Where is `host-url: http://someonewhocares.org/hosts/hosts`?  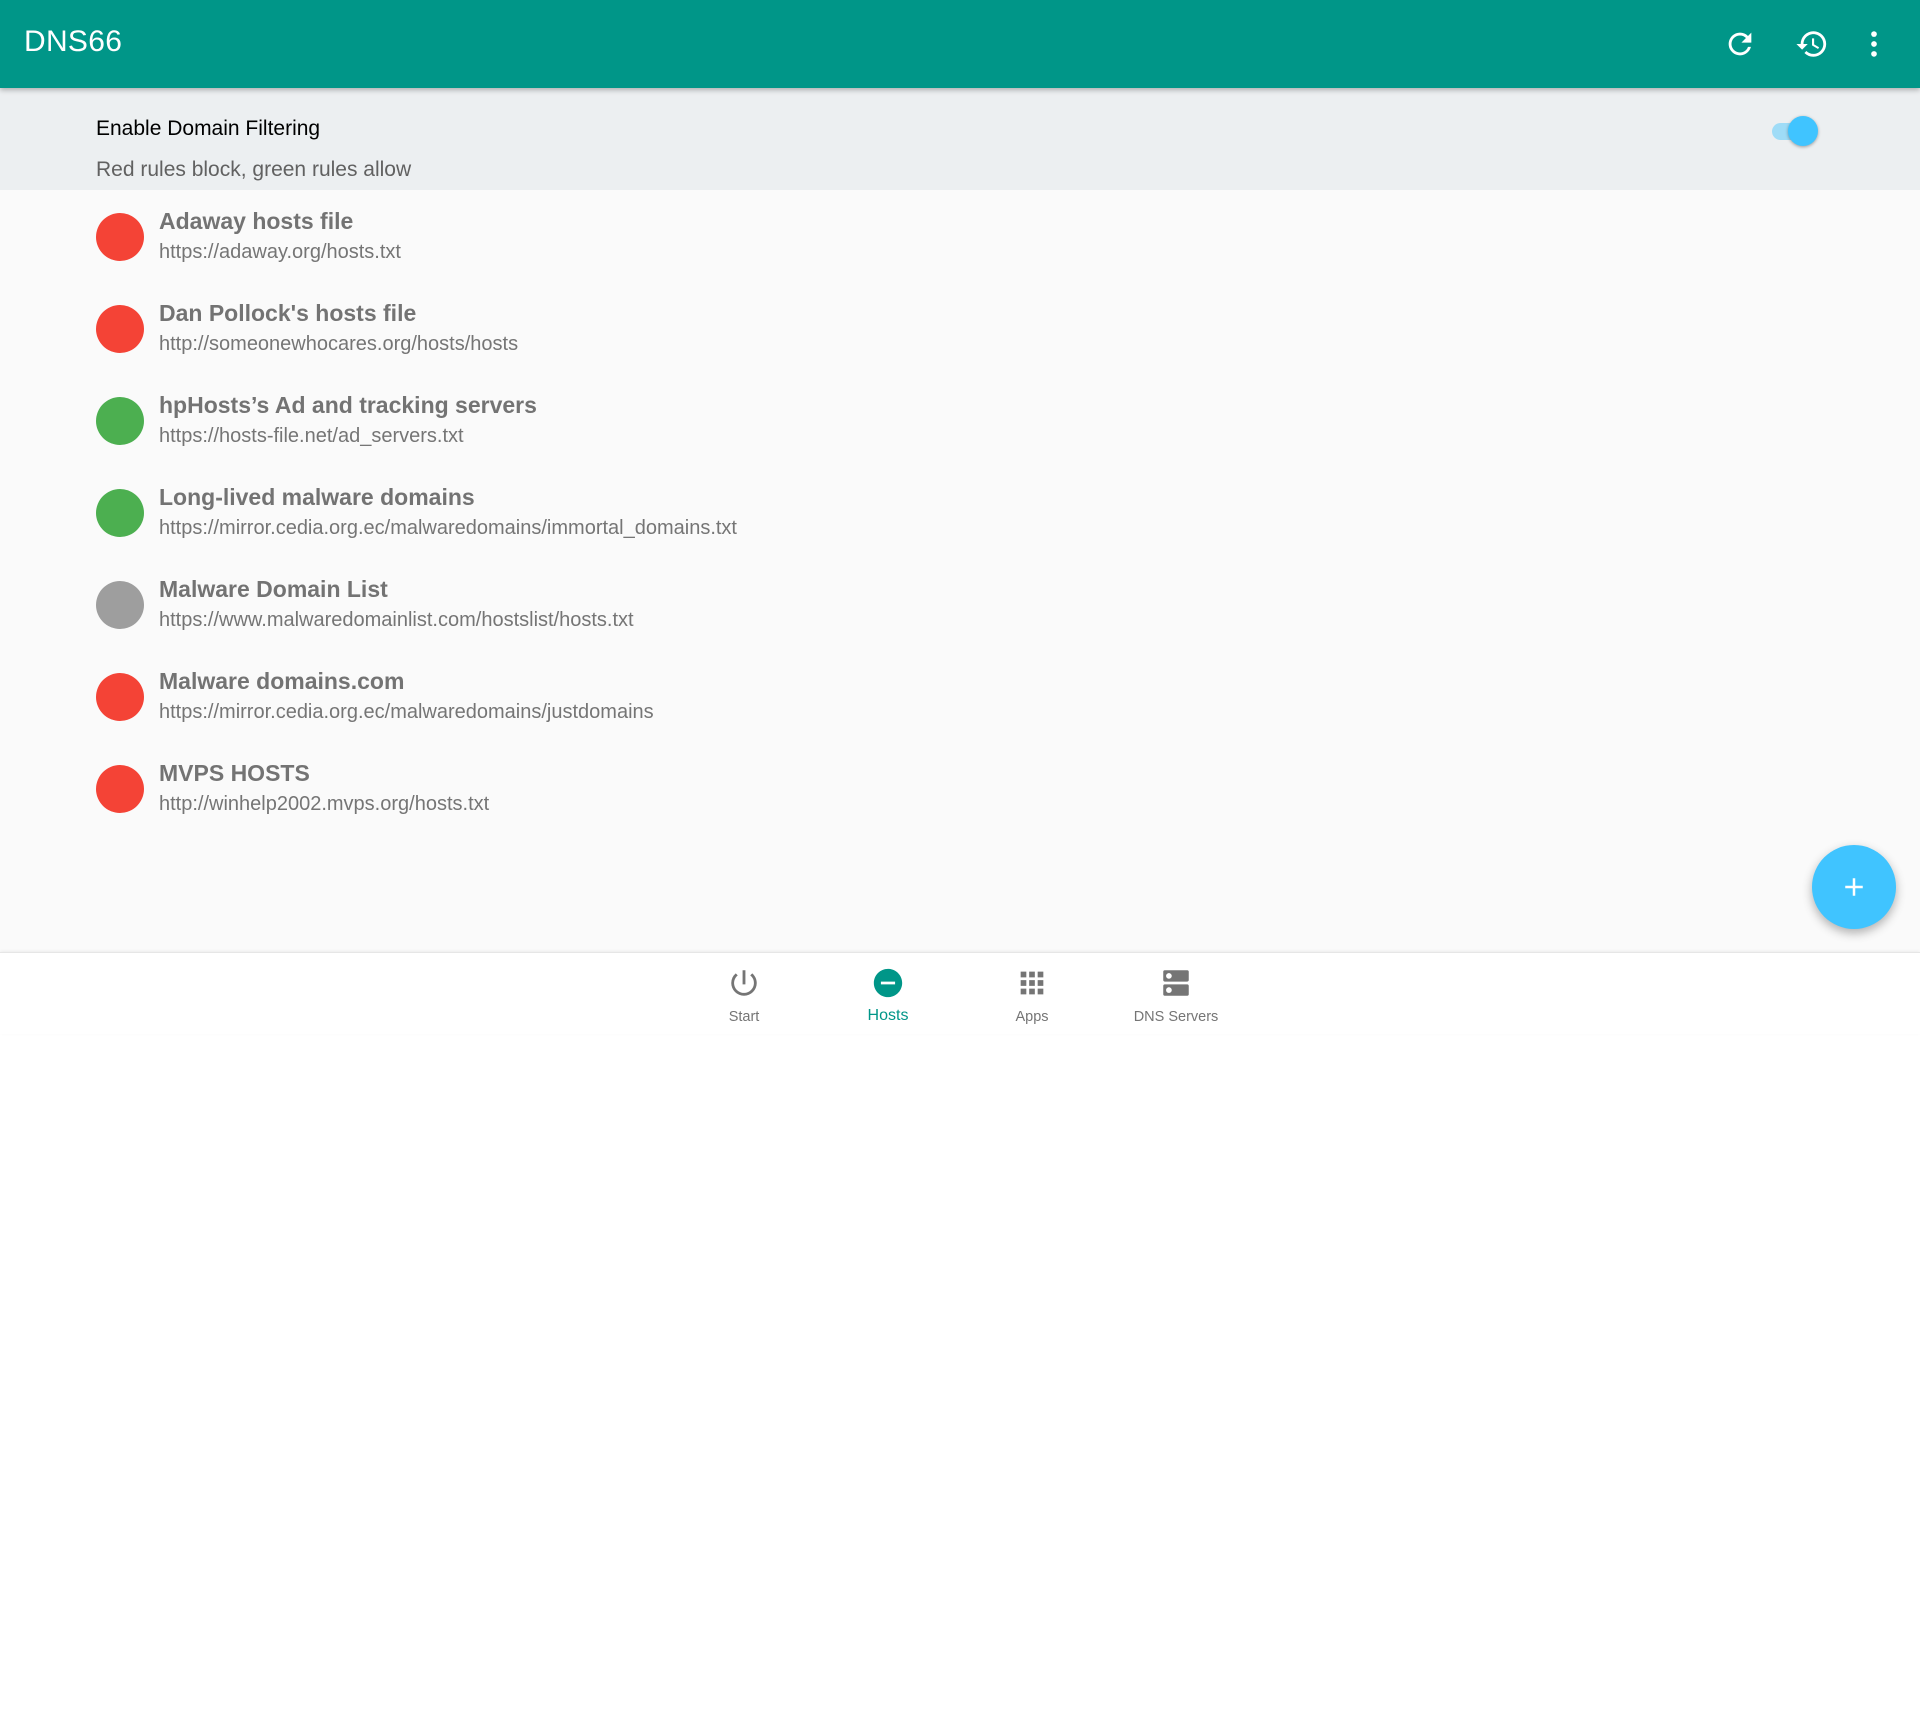
host-url: http://someonewhocares.org/hosts/hosts is located at coordinates (339, 344).